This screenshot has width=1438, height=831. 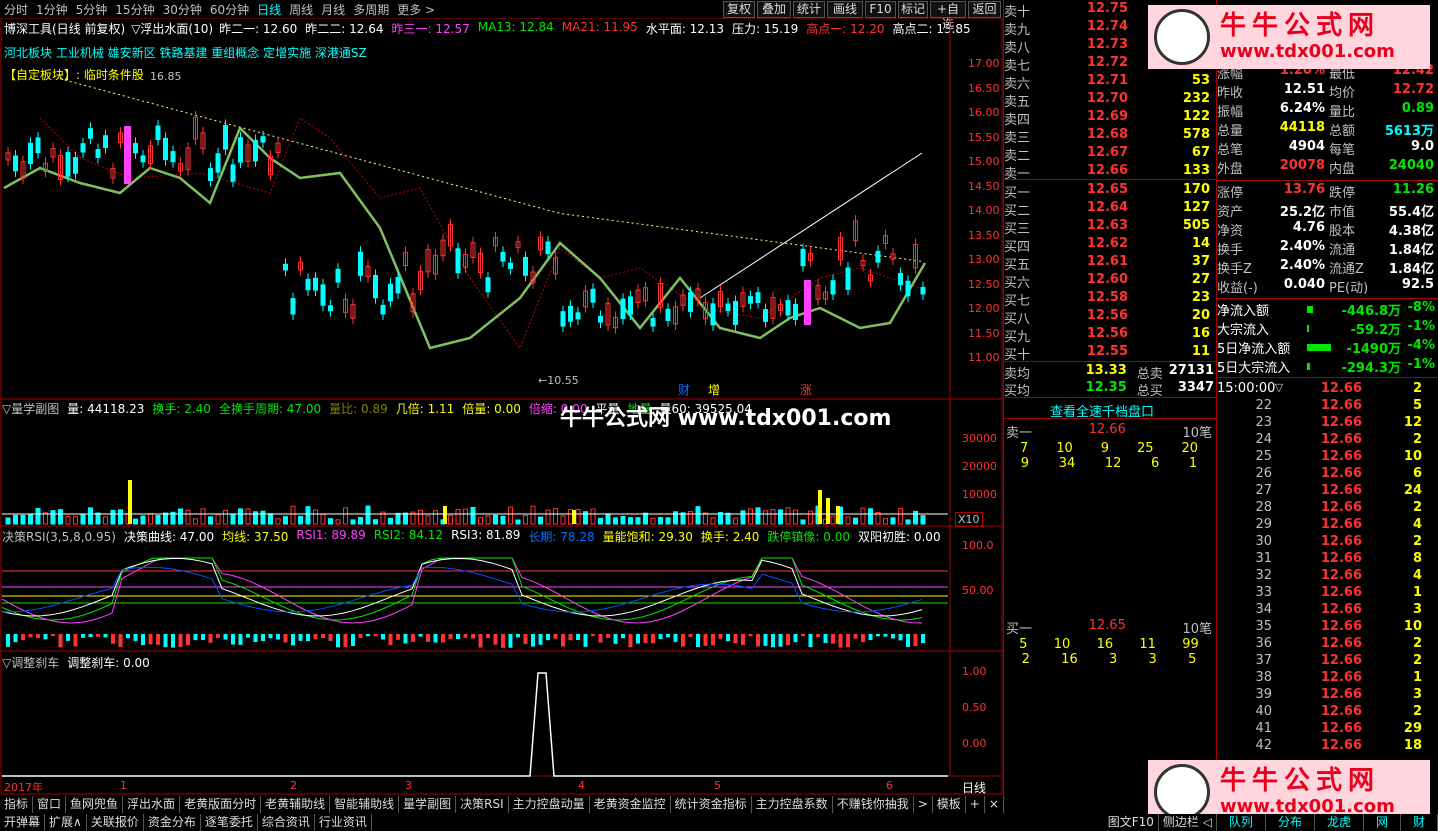 I want to click on tick-row: 38 12.66 1, so click(x=1322, y=678).